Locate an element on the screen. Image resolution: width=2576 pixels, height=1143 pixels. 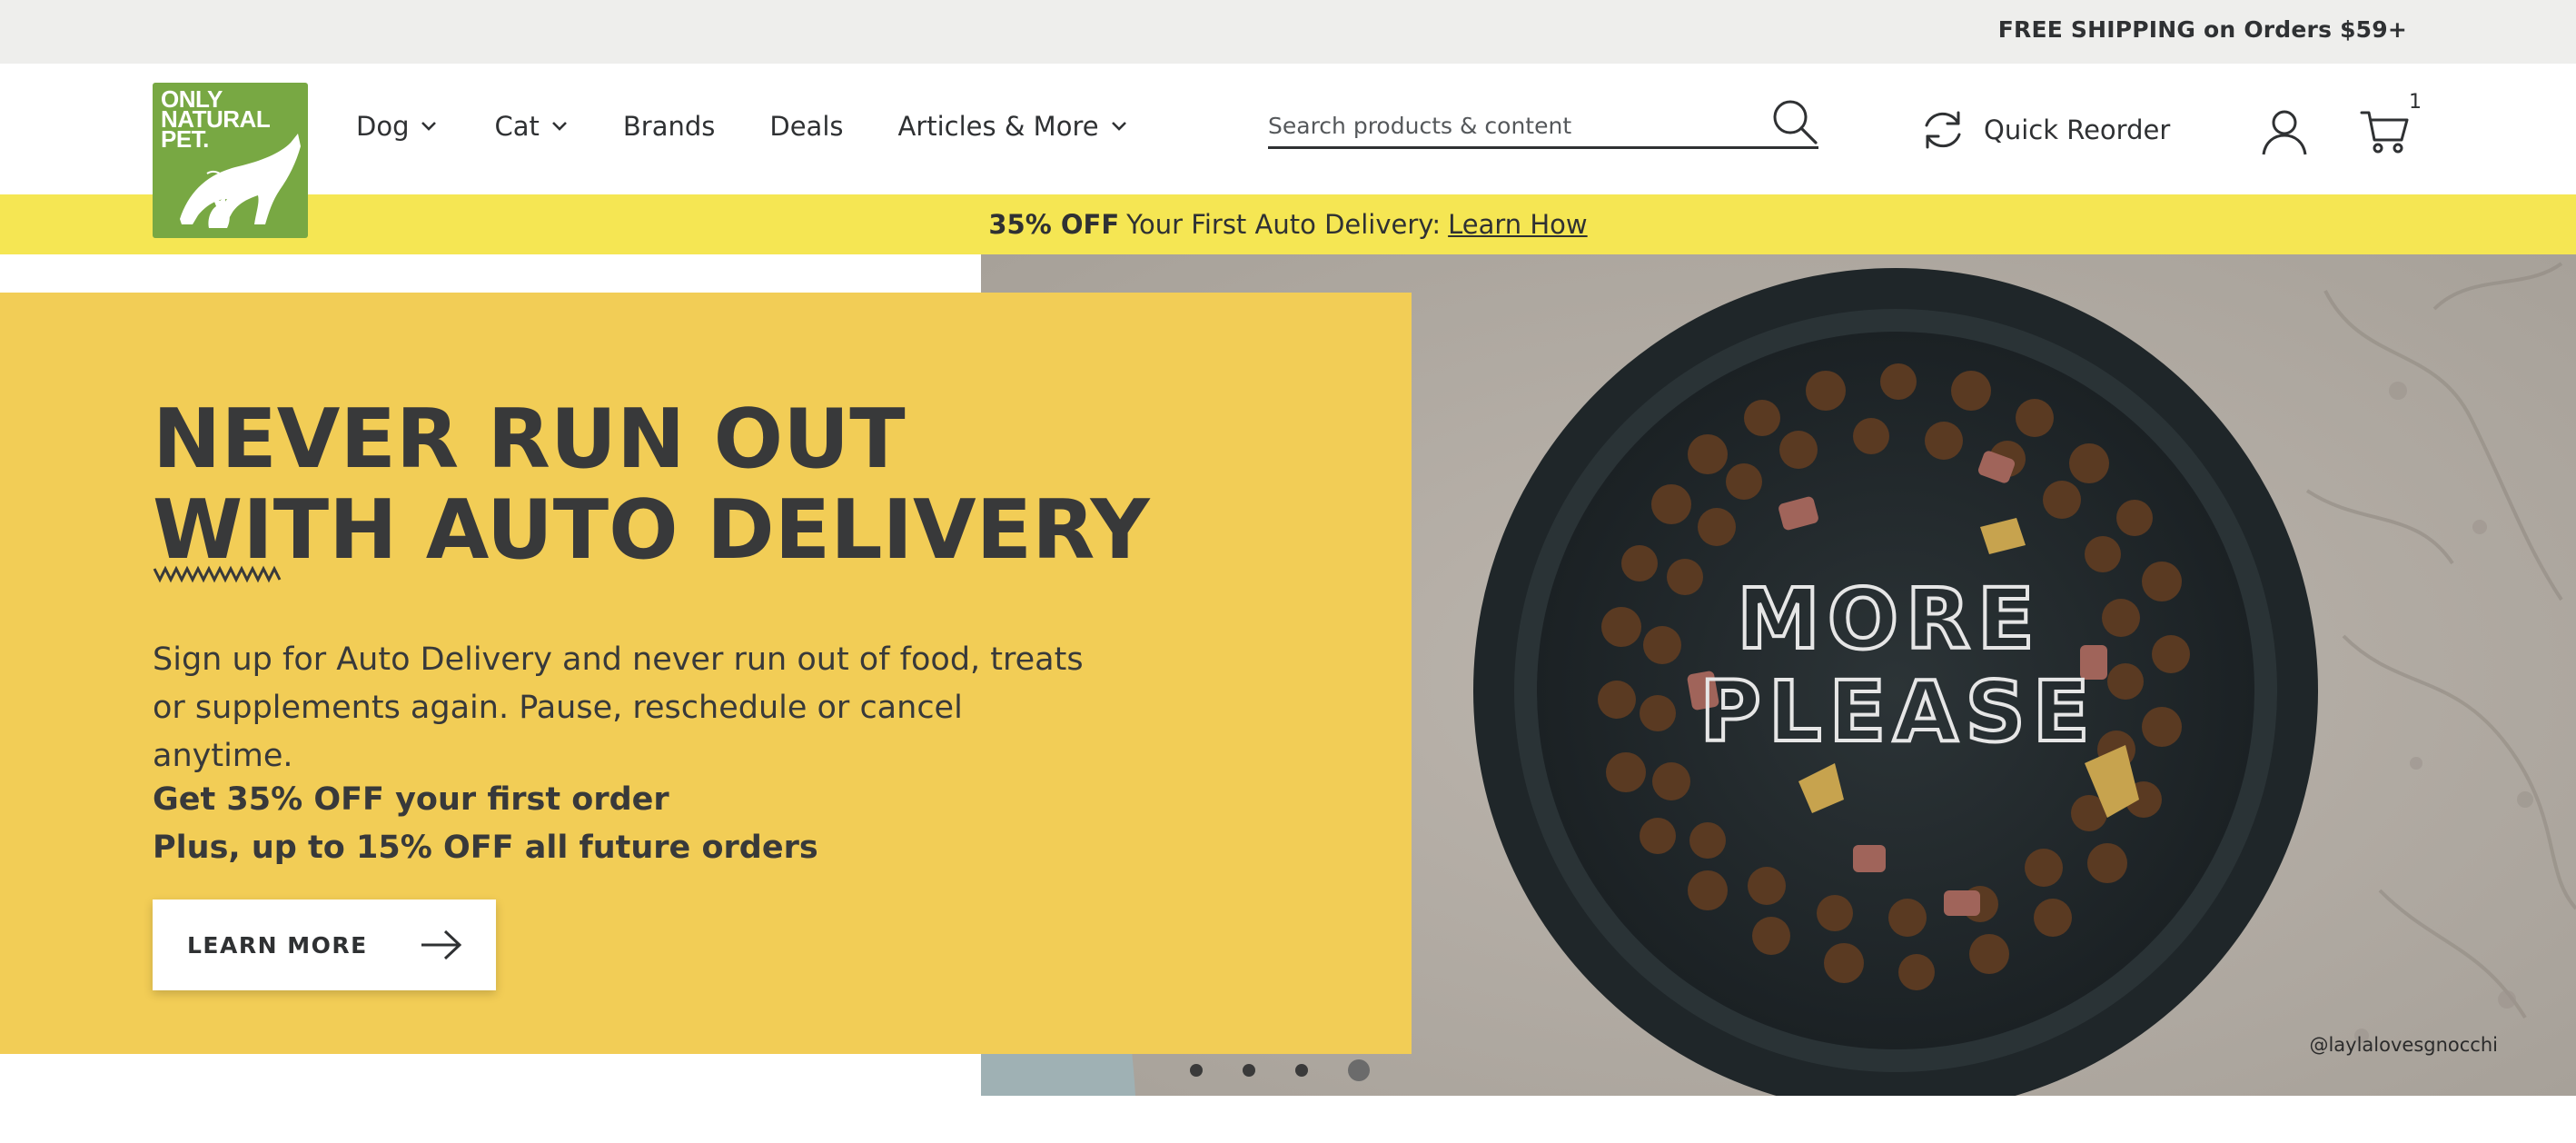
hero-offer-line2: Plus, up to 15% OFF all future orders is located at coordinates (485, 848).